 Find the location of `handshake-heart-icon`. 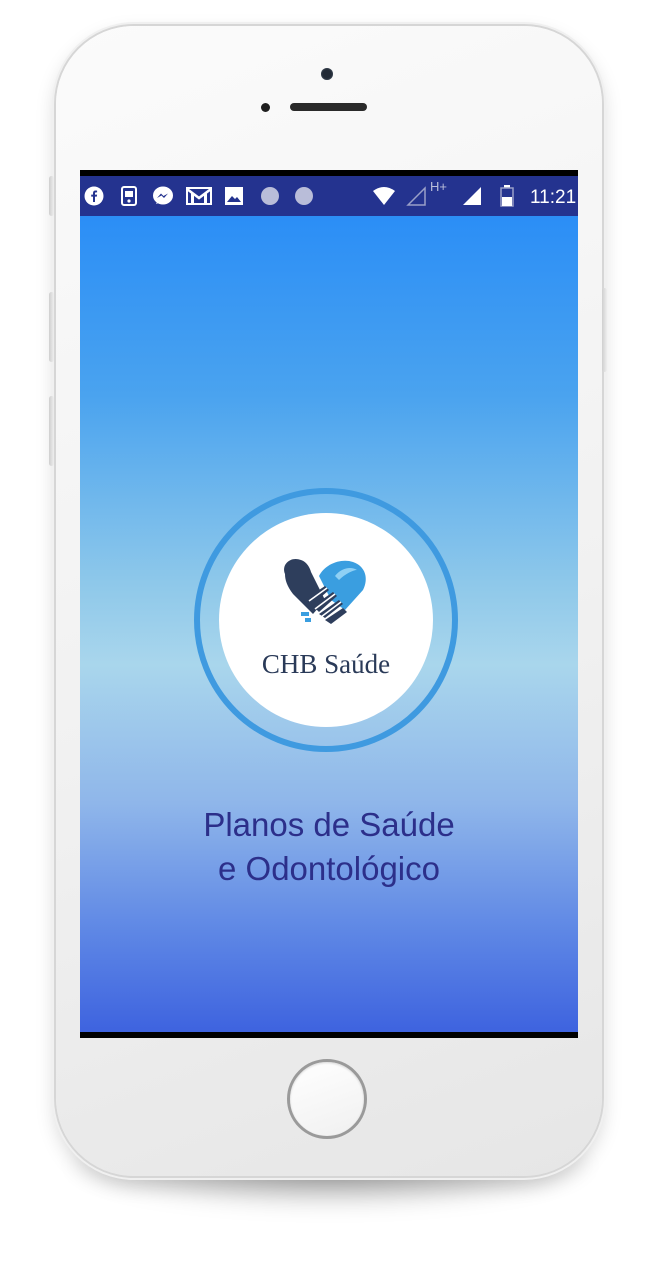

handshake-heart-icon is located at coordinates (325, 591).